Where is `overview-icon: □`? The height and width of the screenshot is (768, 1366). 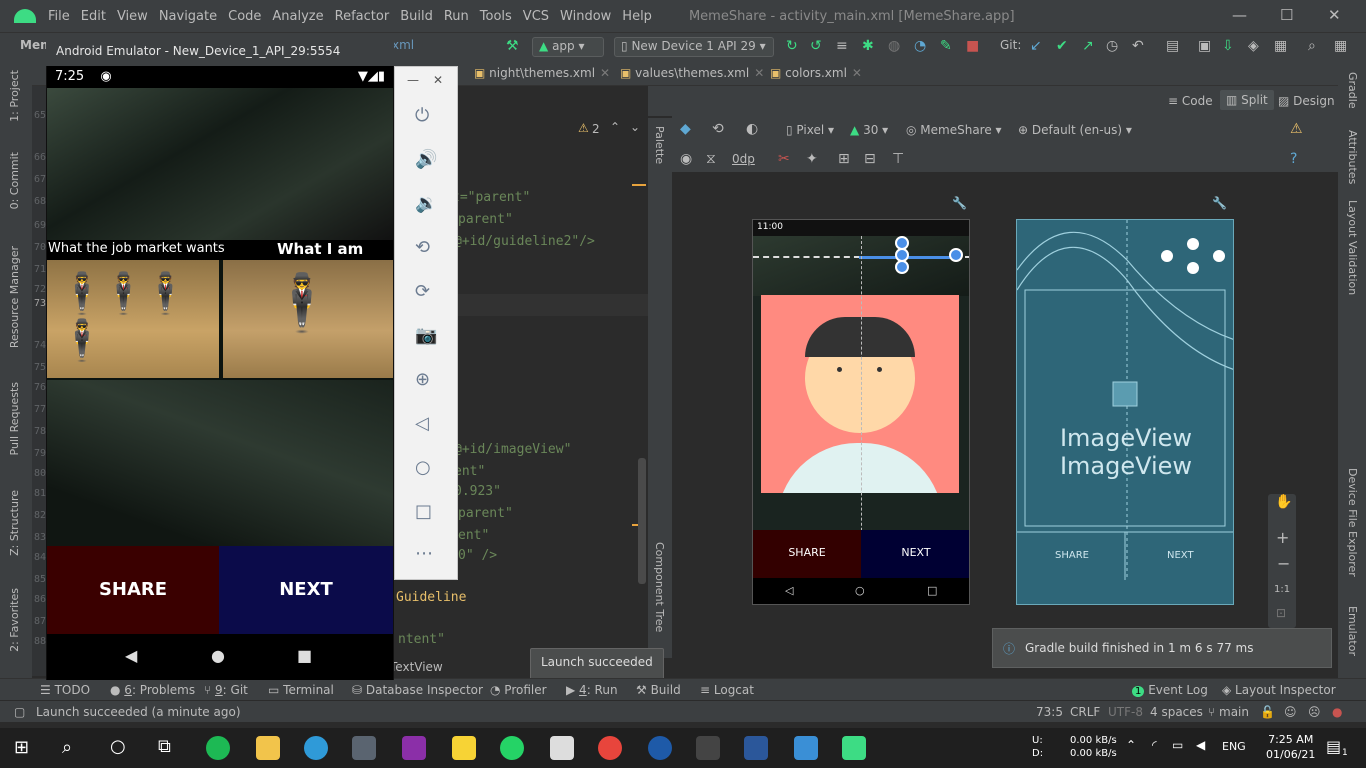 overview-icon: □ is located at coordinates (423, 511).